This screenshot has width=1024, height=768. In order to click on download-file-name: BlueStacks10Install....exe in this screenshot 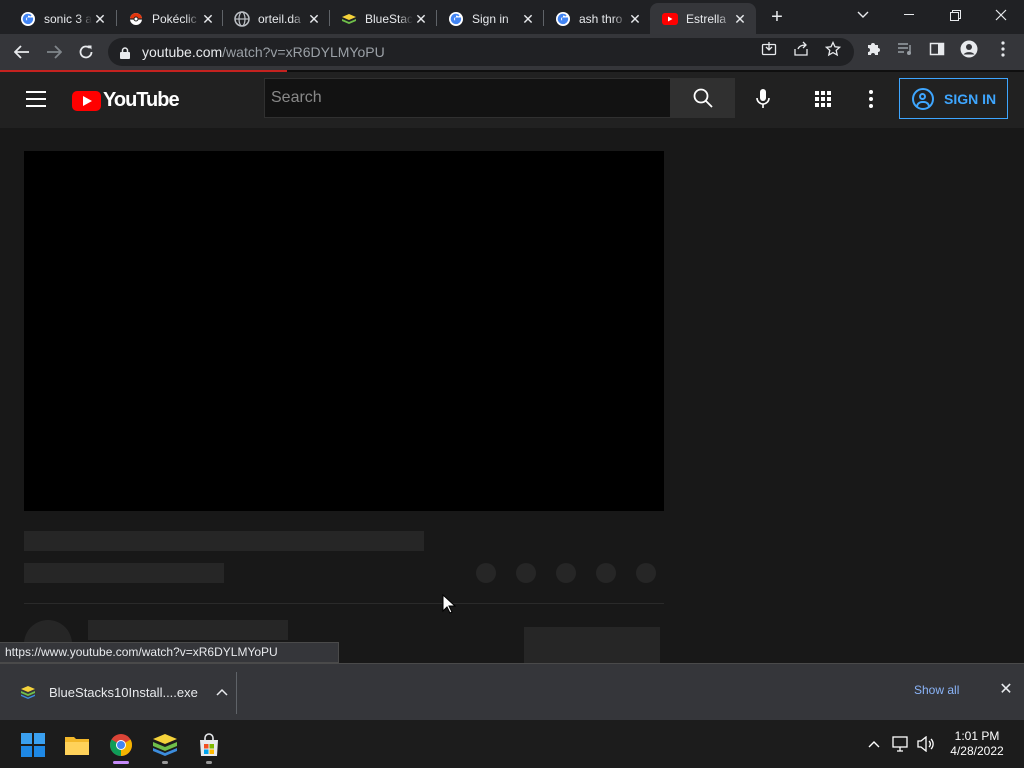, I will do `click(123, 692)`.